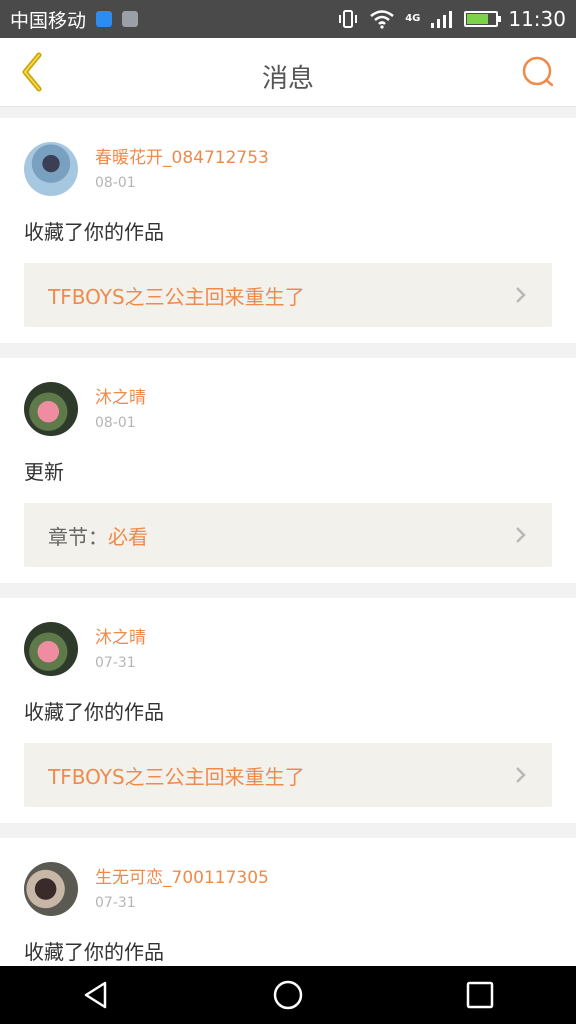 The height and width of the screenshot is (1024, 576). What do you see at coordinates (442, 19) in the screenshot?
I see `signal-icon` at bounding box center [442, 19].